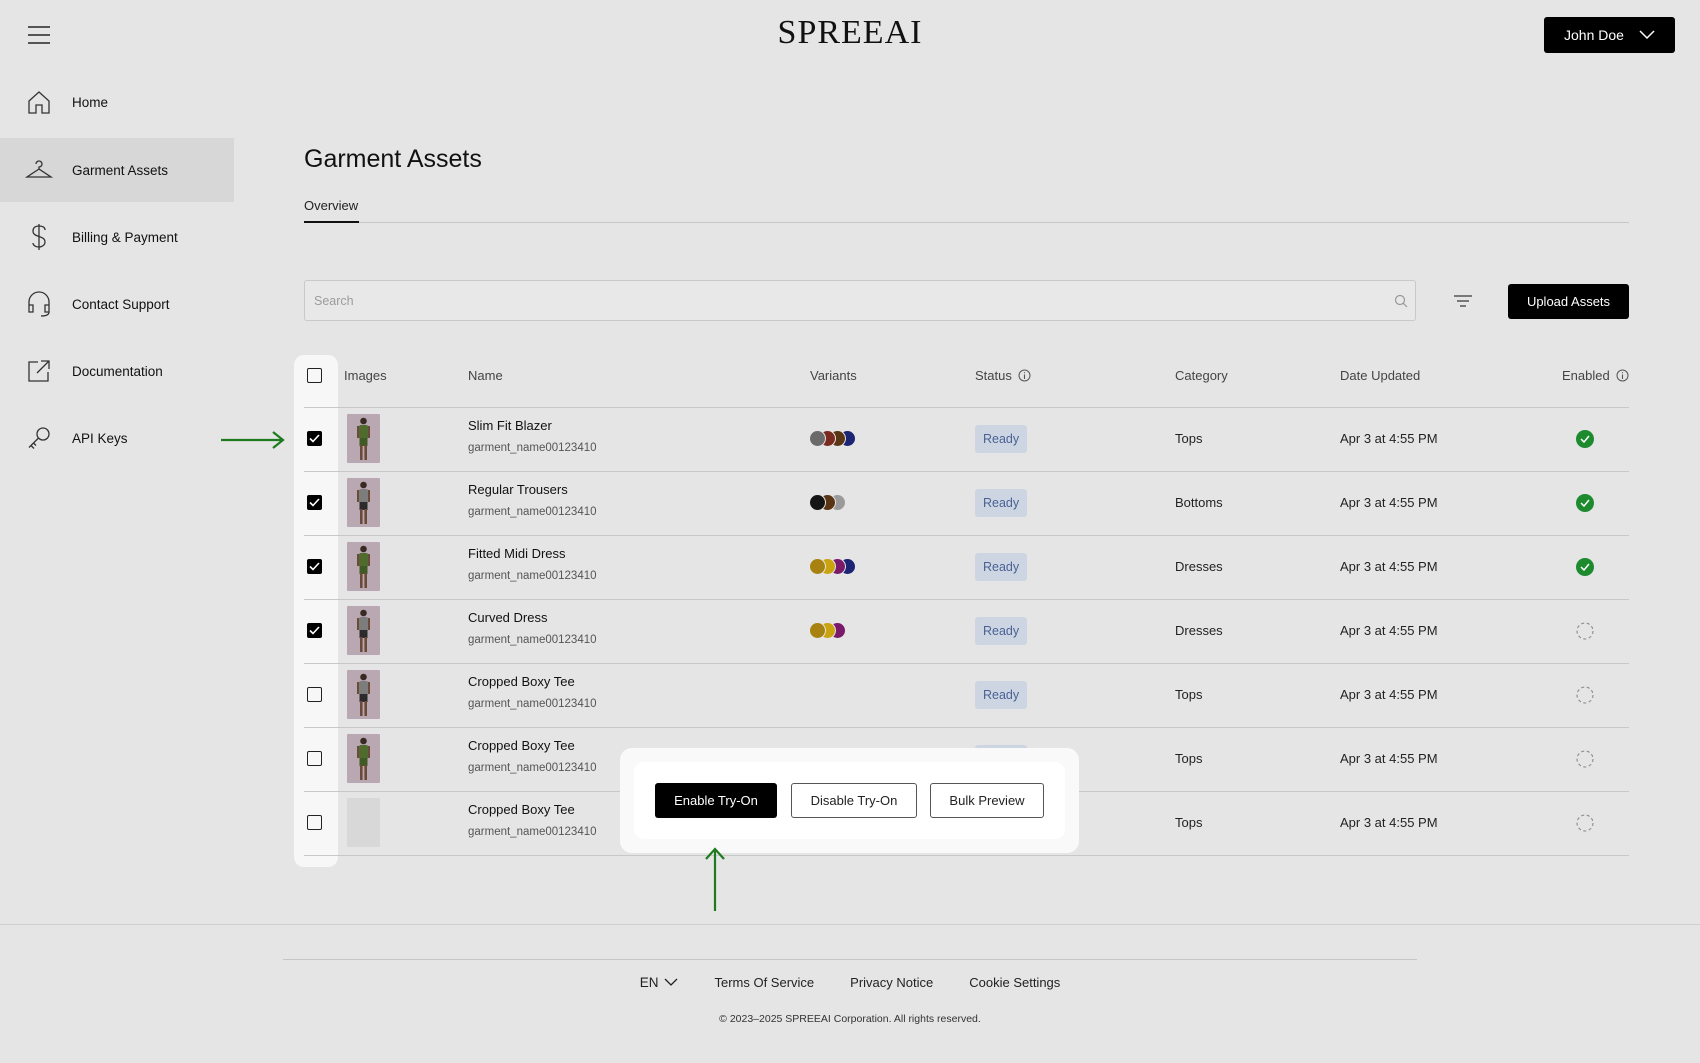 The image size is (1700, 1063). What do you see at coordinates (365, 375) in the screenshot?
I see `header-images: Images` at bounding box center [365, 375].